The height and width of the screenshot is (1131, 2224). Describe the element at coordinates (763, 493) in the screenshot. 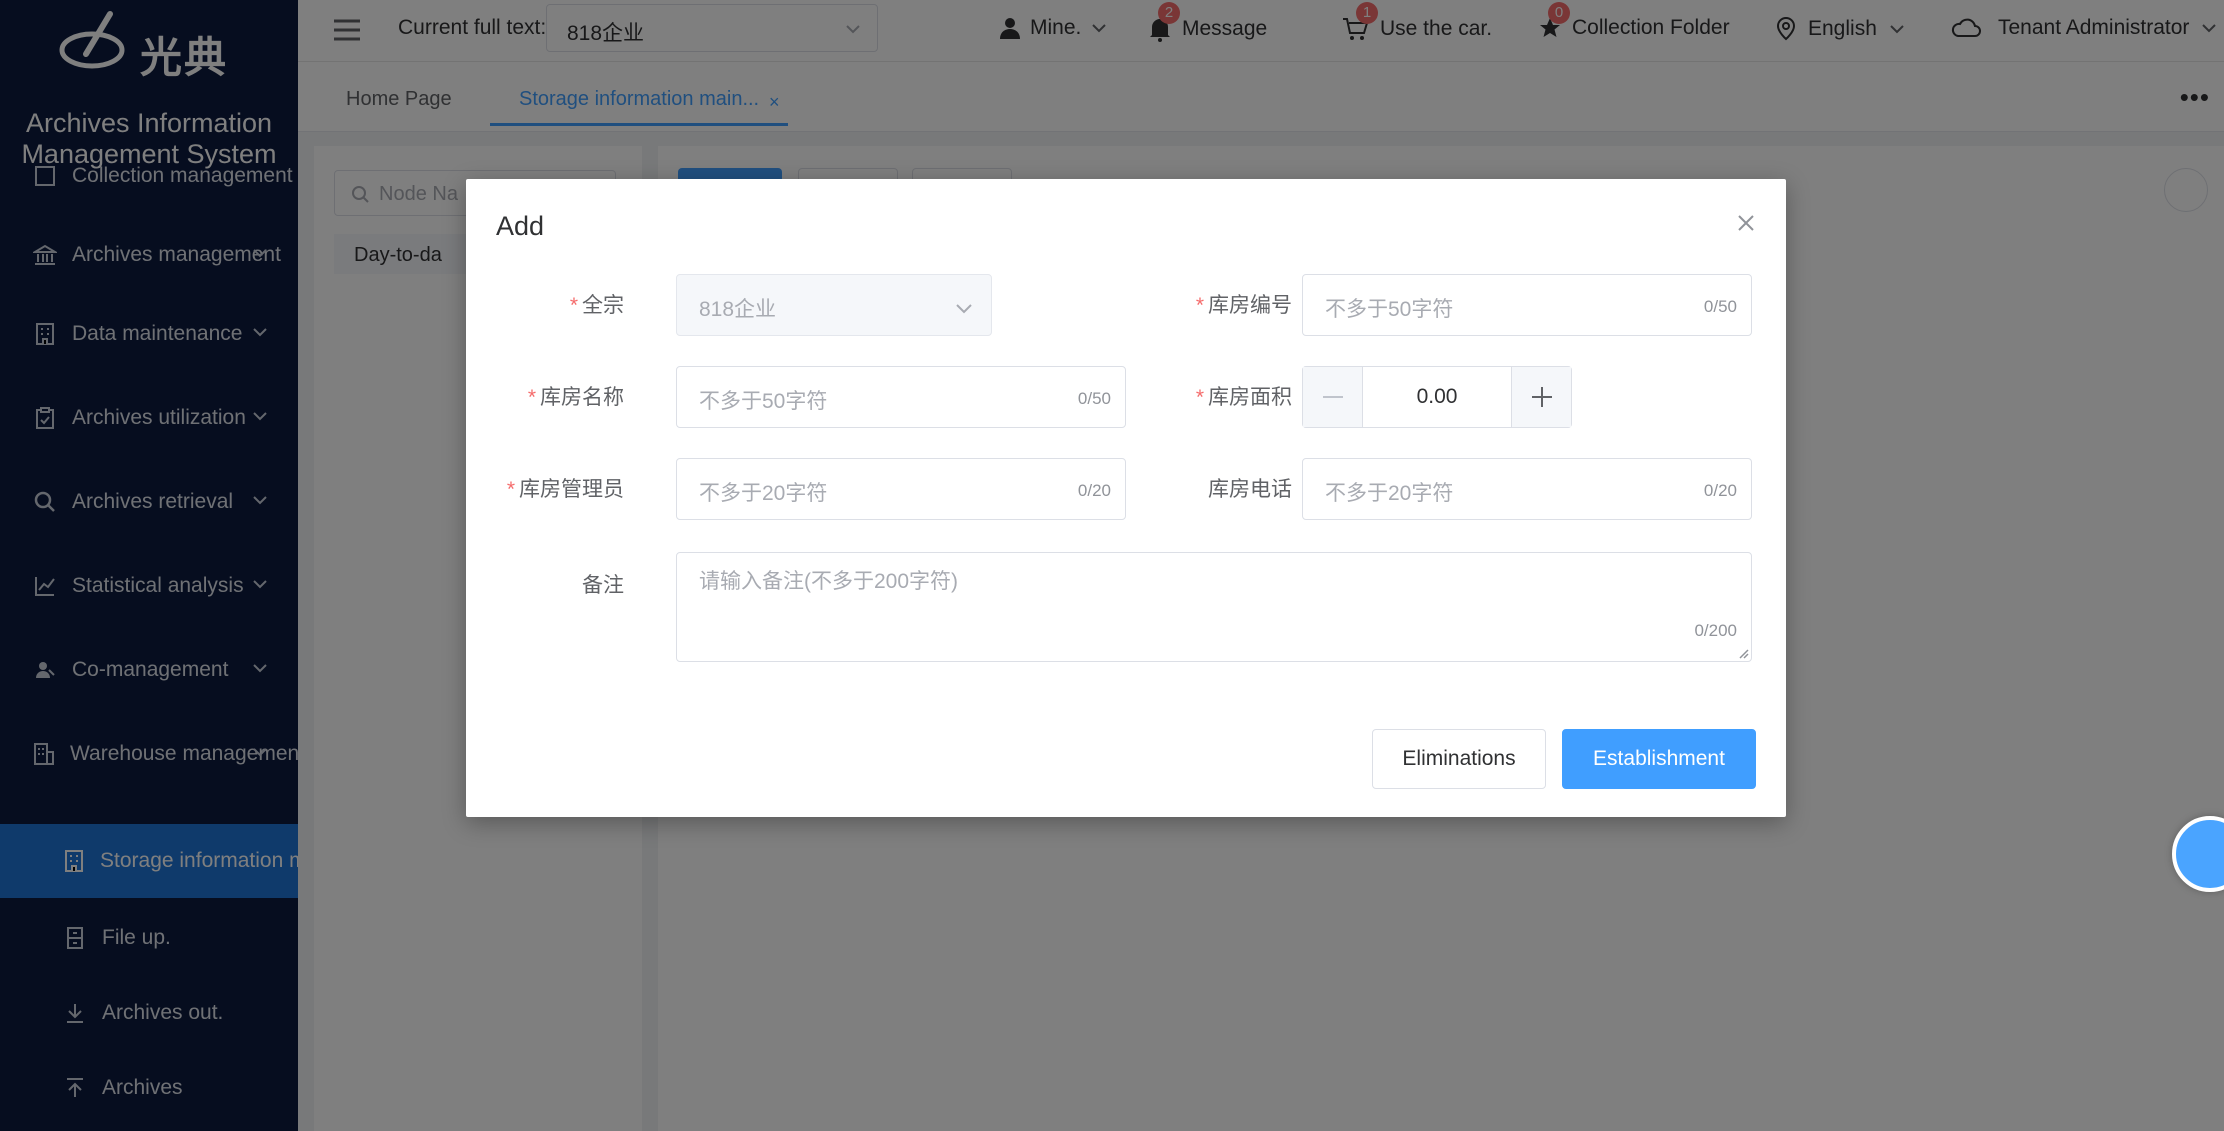

I see `room-admin-placeholder: 不多于20字符` at that location.